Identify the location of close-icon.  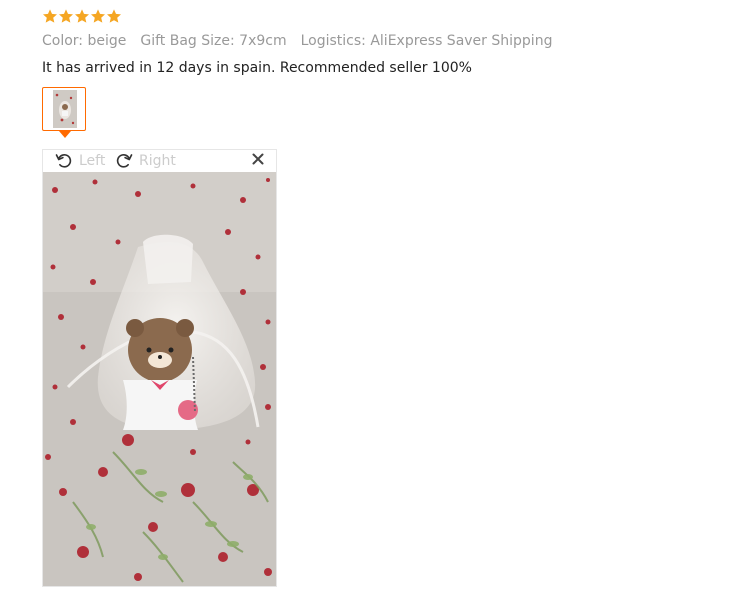
(258, 161).